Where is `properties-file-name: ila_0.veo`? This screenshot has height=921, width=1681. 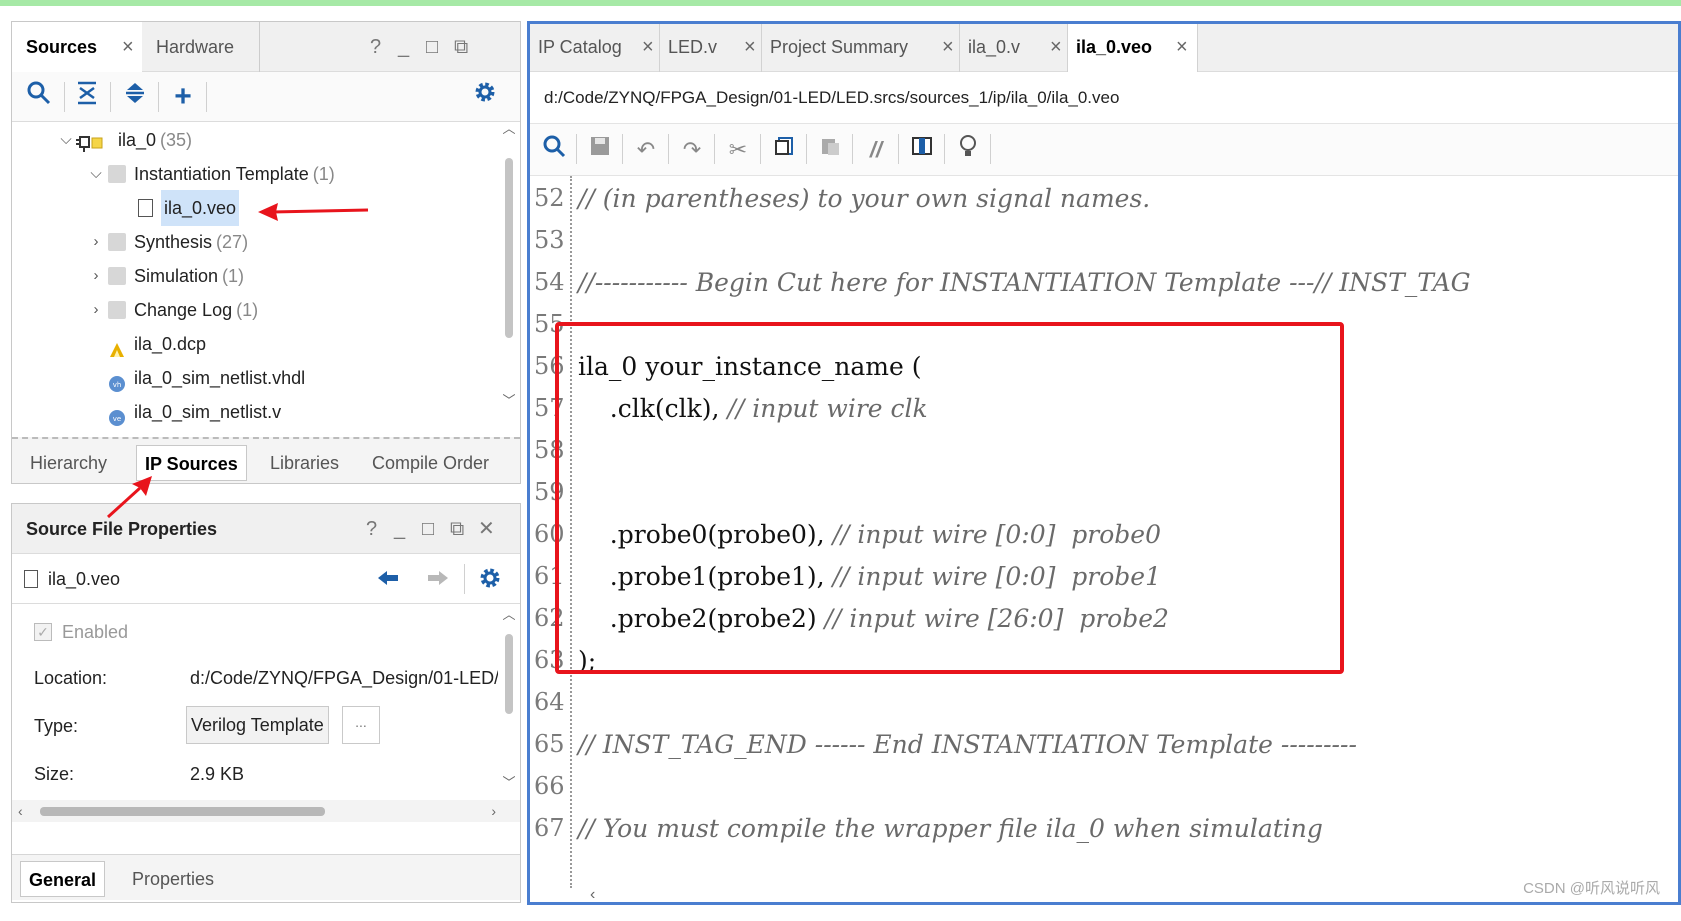 properties-file-name: ila_0.veo is located at coordinates (84, 579).